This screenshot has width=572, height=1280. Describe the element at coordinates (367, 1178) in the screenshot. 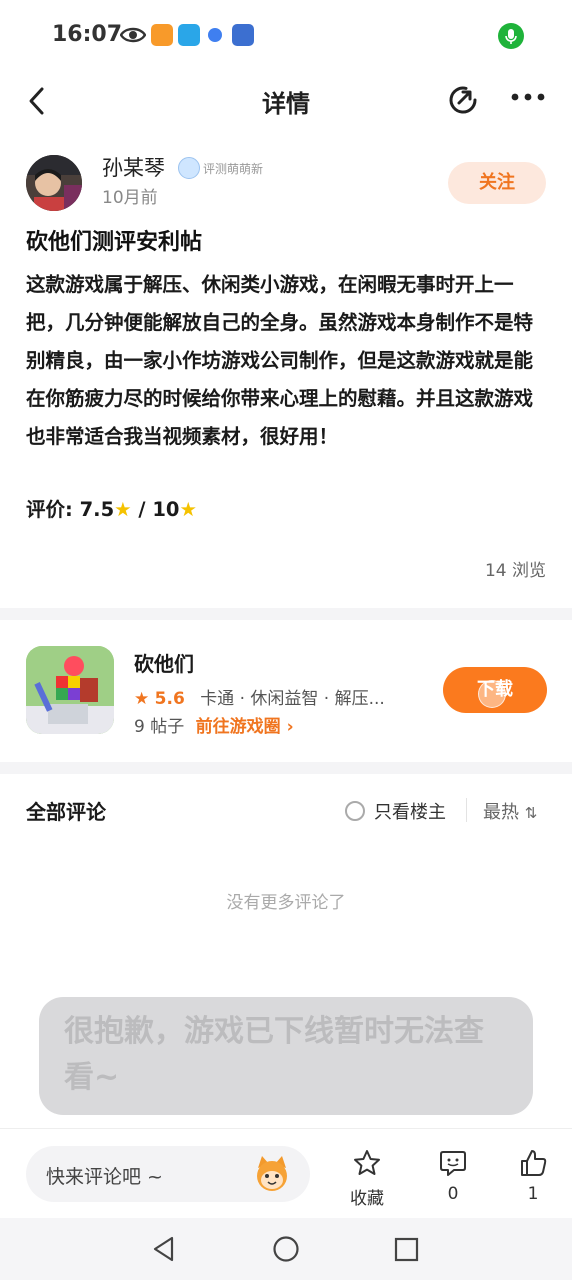

I see `favorite-button: 收藏` at that location.